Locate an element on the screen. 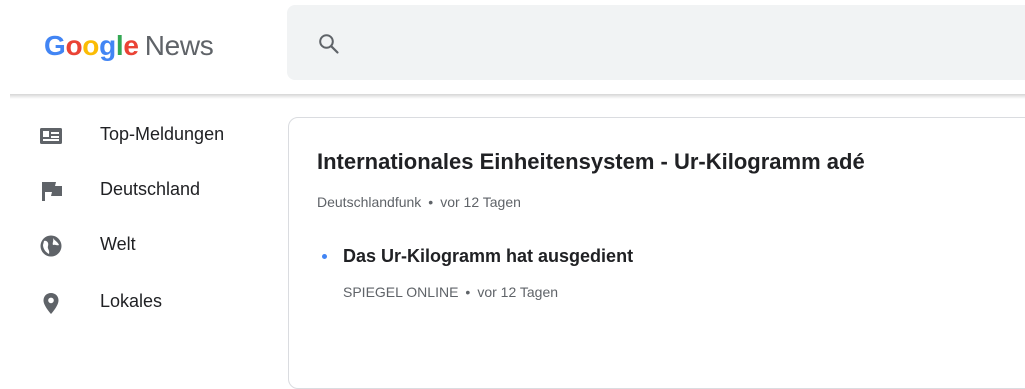 The image size is (1025, 389). google-news-logo: Google News is located at coordinates (129, 46).